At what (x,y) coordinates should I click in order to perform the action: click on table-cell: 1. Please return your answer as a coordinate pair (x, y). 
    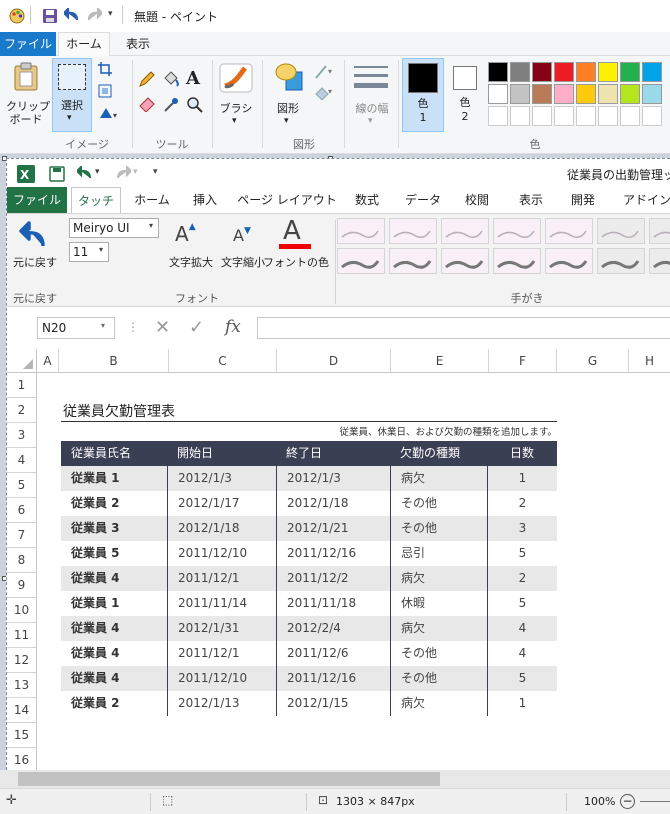
    Looking at the image, I should click on (522, 478).